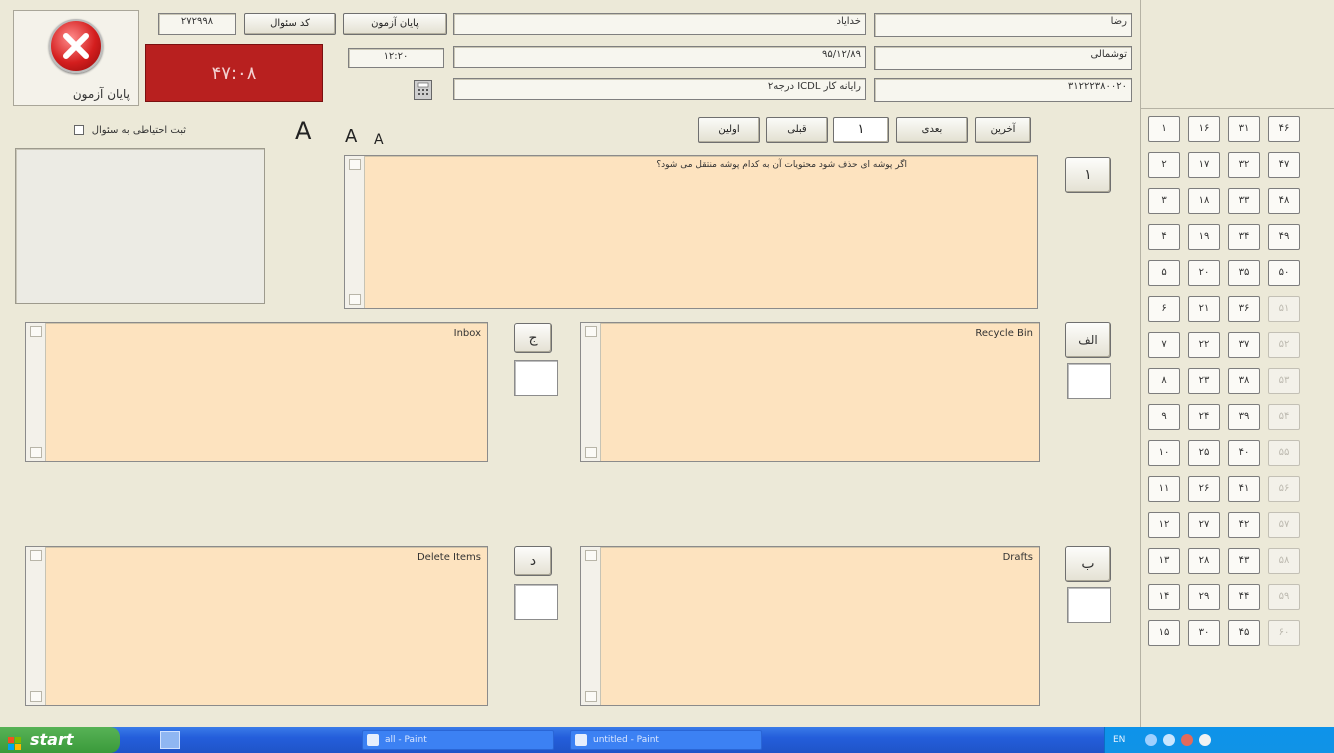 The image size is (1334, 753). Describe the element at coordinates (591, 626) in the screenshot. I see `option-be-scrollbar` at that location.